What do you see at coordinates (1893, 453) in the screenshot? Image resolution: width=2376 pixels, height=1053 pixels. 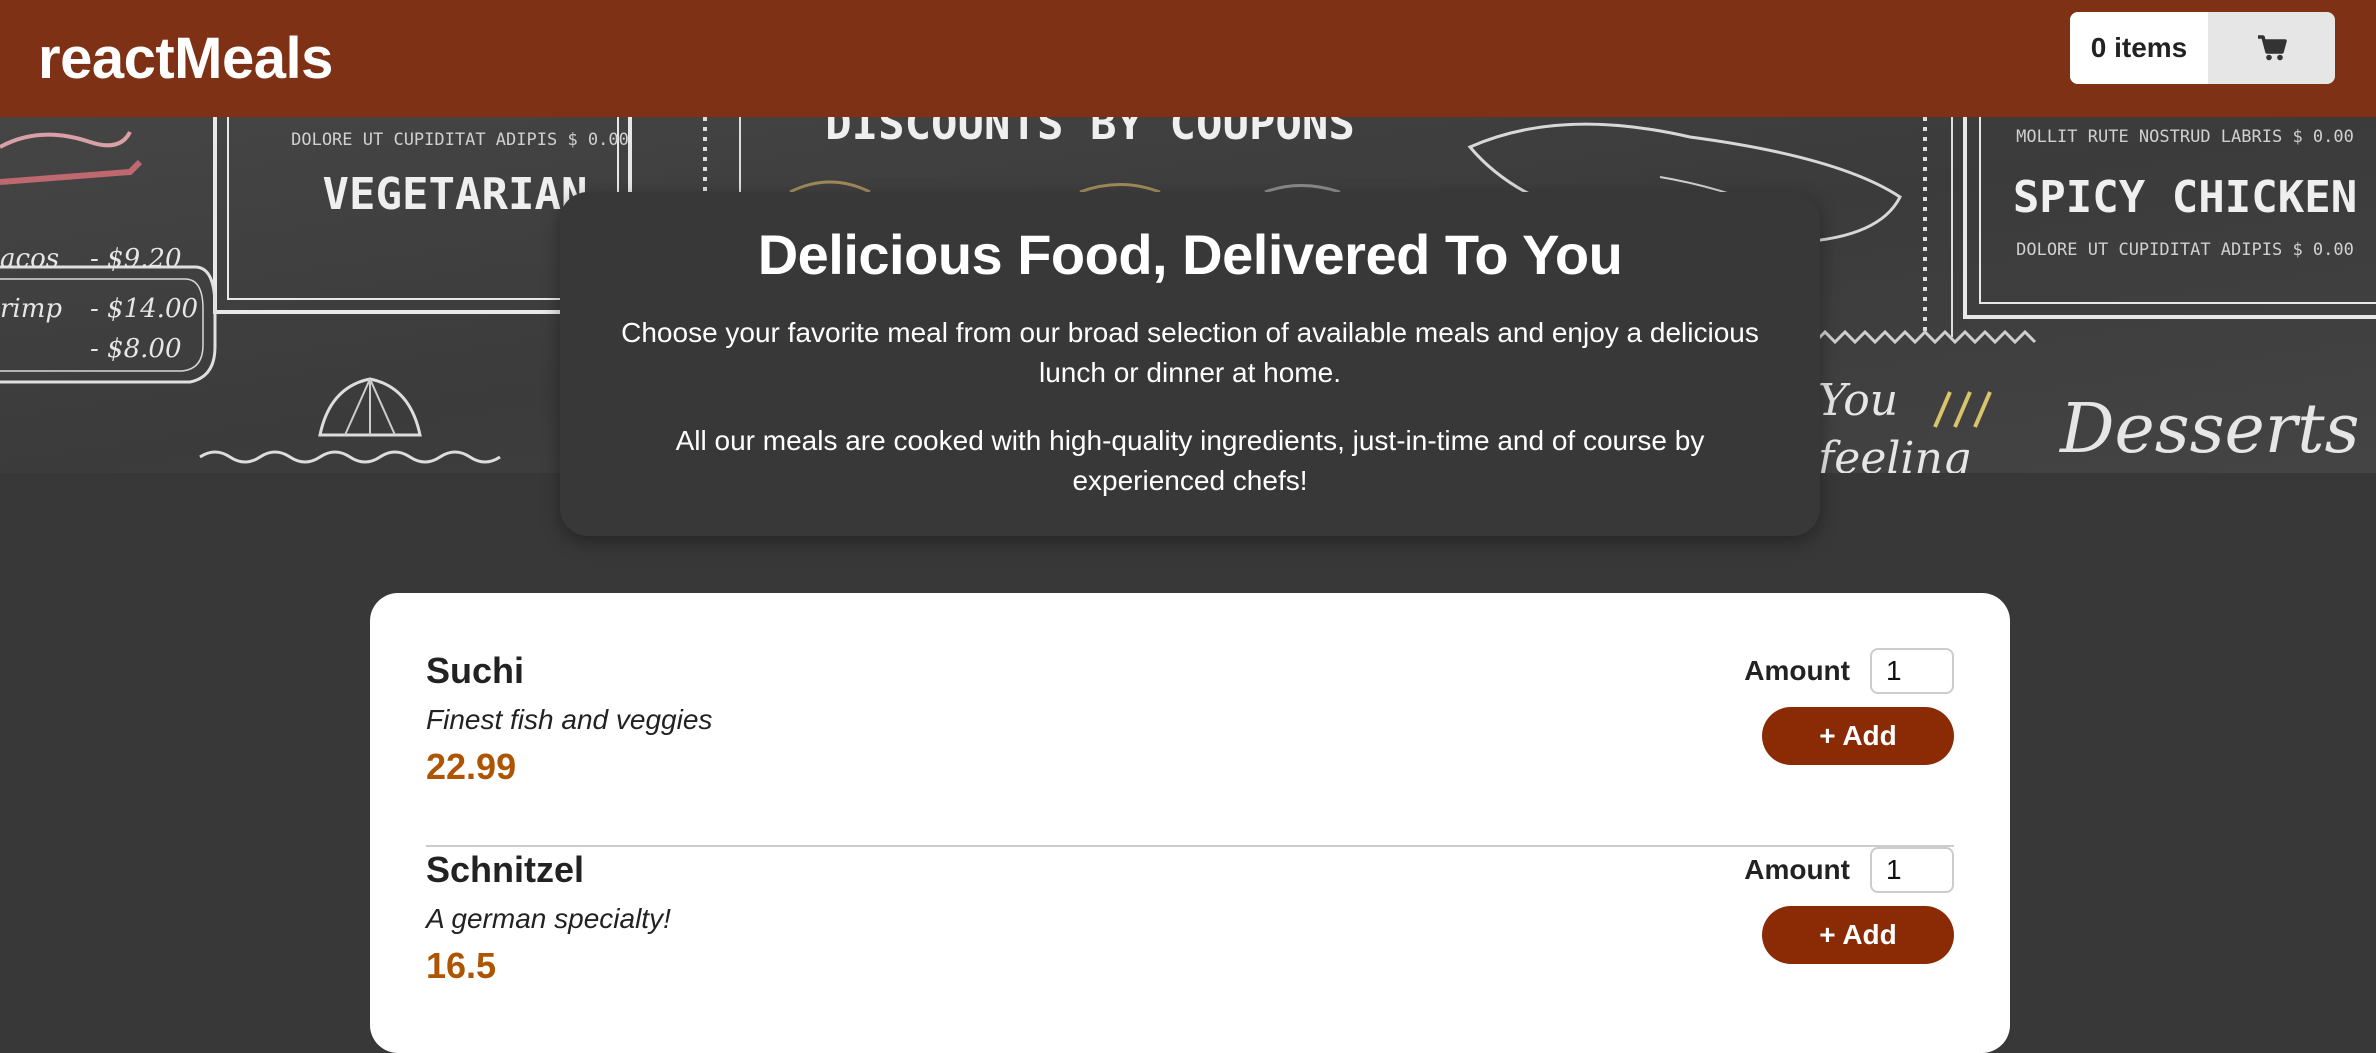 I see `chalk-feeling: feeling` at bounding box center [1893, 453].